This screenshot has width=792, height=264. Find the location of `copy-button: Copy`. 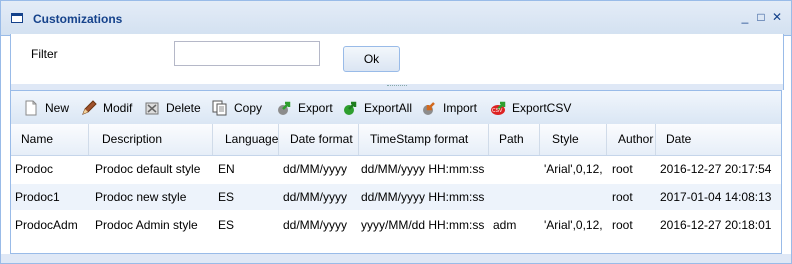

copy-button: Copy is located at coordinates (237, 108).